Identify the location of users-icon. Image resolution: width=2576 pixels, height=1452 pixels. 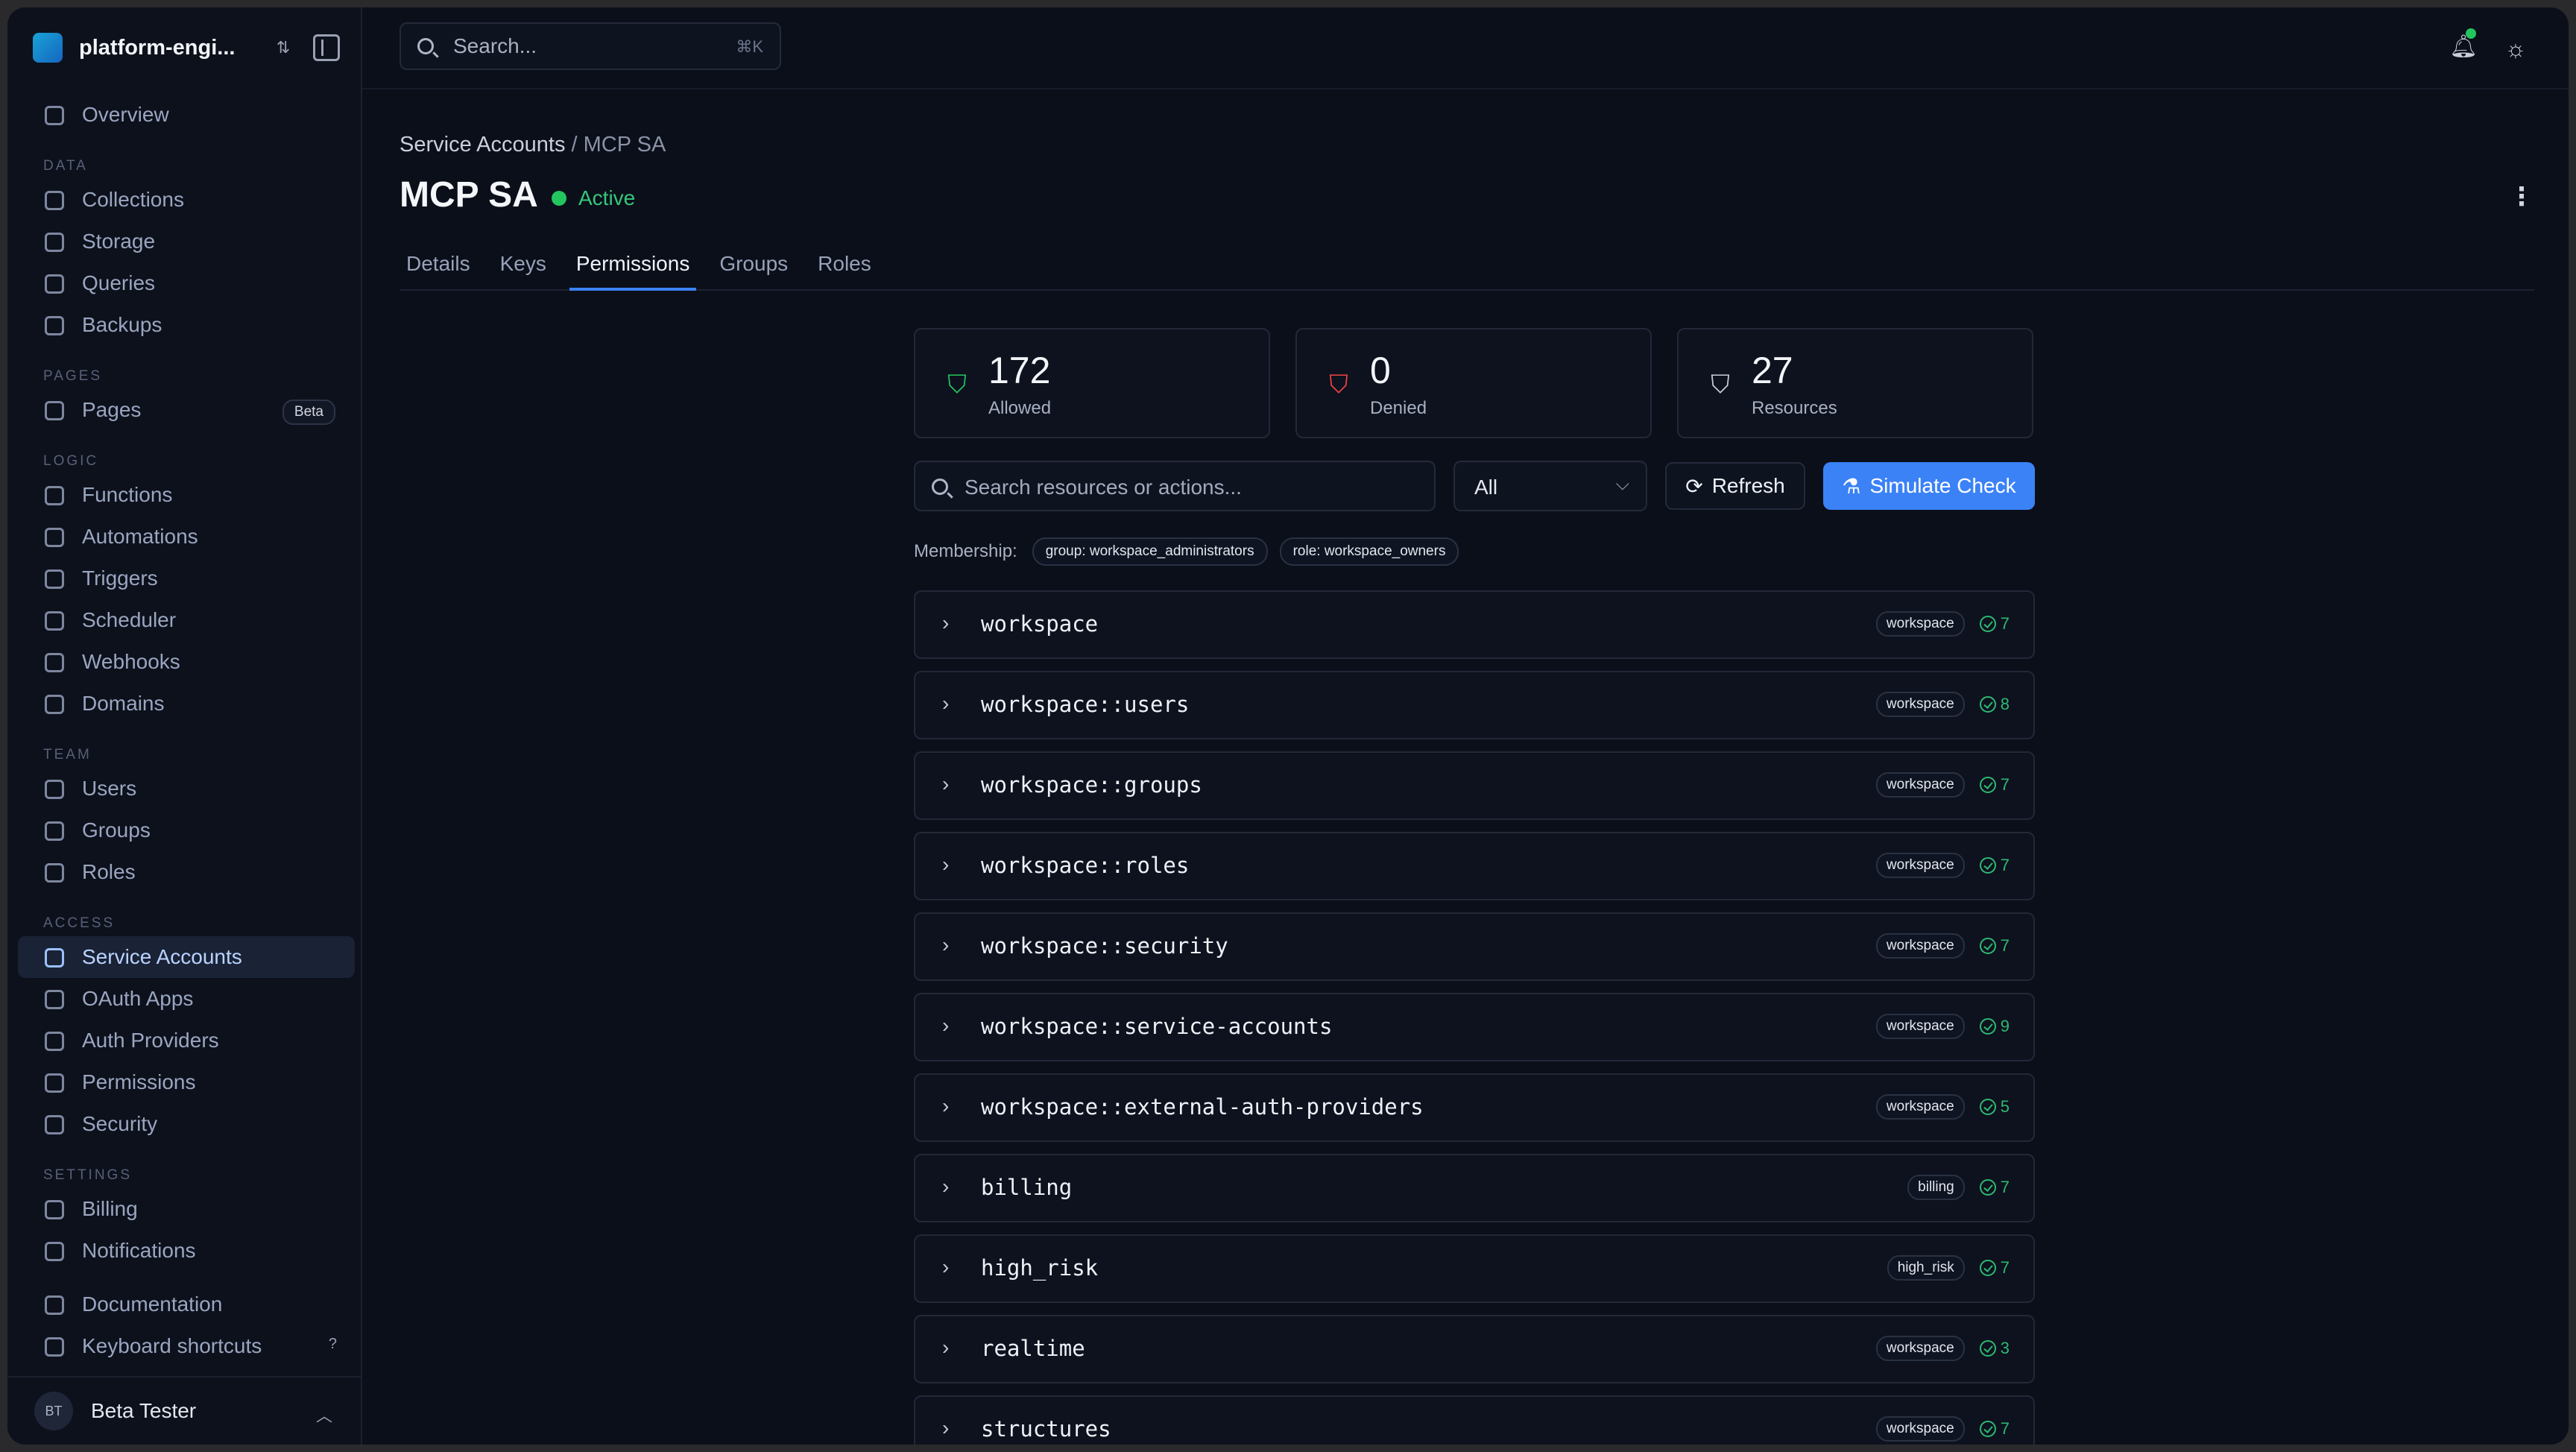
(54, 789).